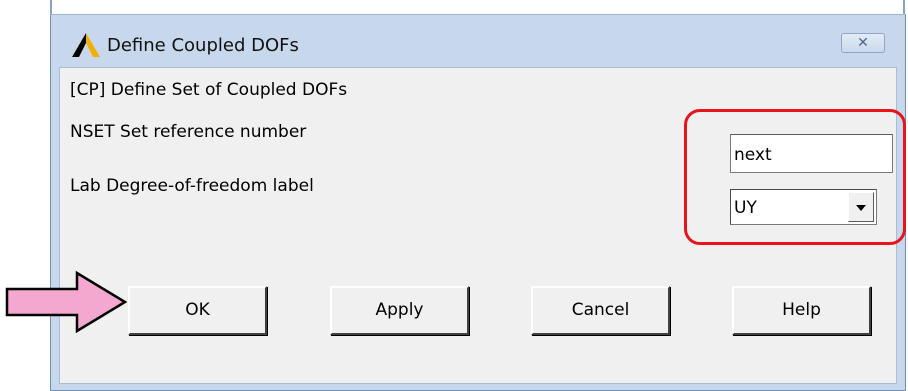 This screenshot has width=908, height=391. I want to click on dof-label-select: UY, so click(803, 207).